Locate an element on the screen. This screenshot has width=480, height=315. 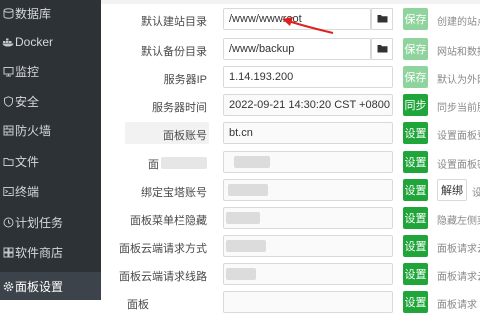
setting-label: 服务器时间 is located at coordinates (179, 108).